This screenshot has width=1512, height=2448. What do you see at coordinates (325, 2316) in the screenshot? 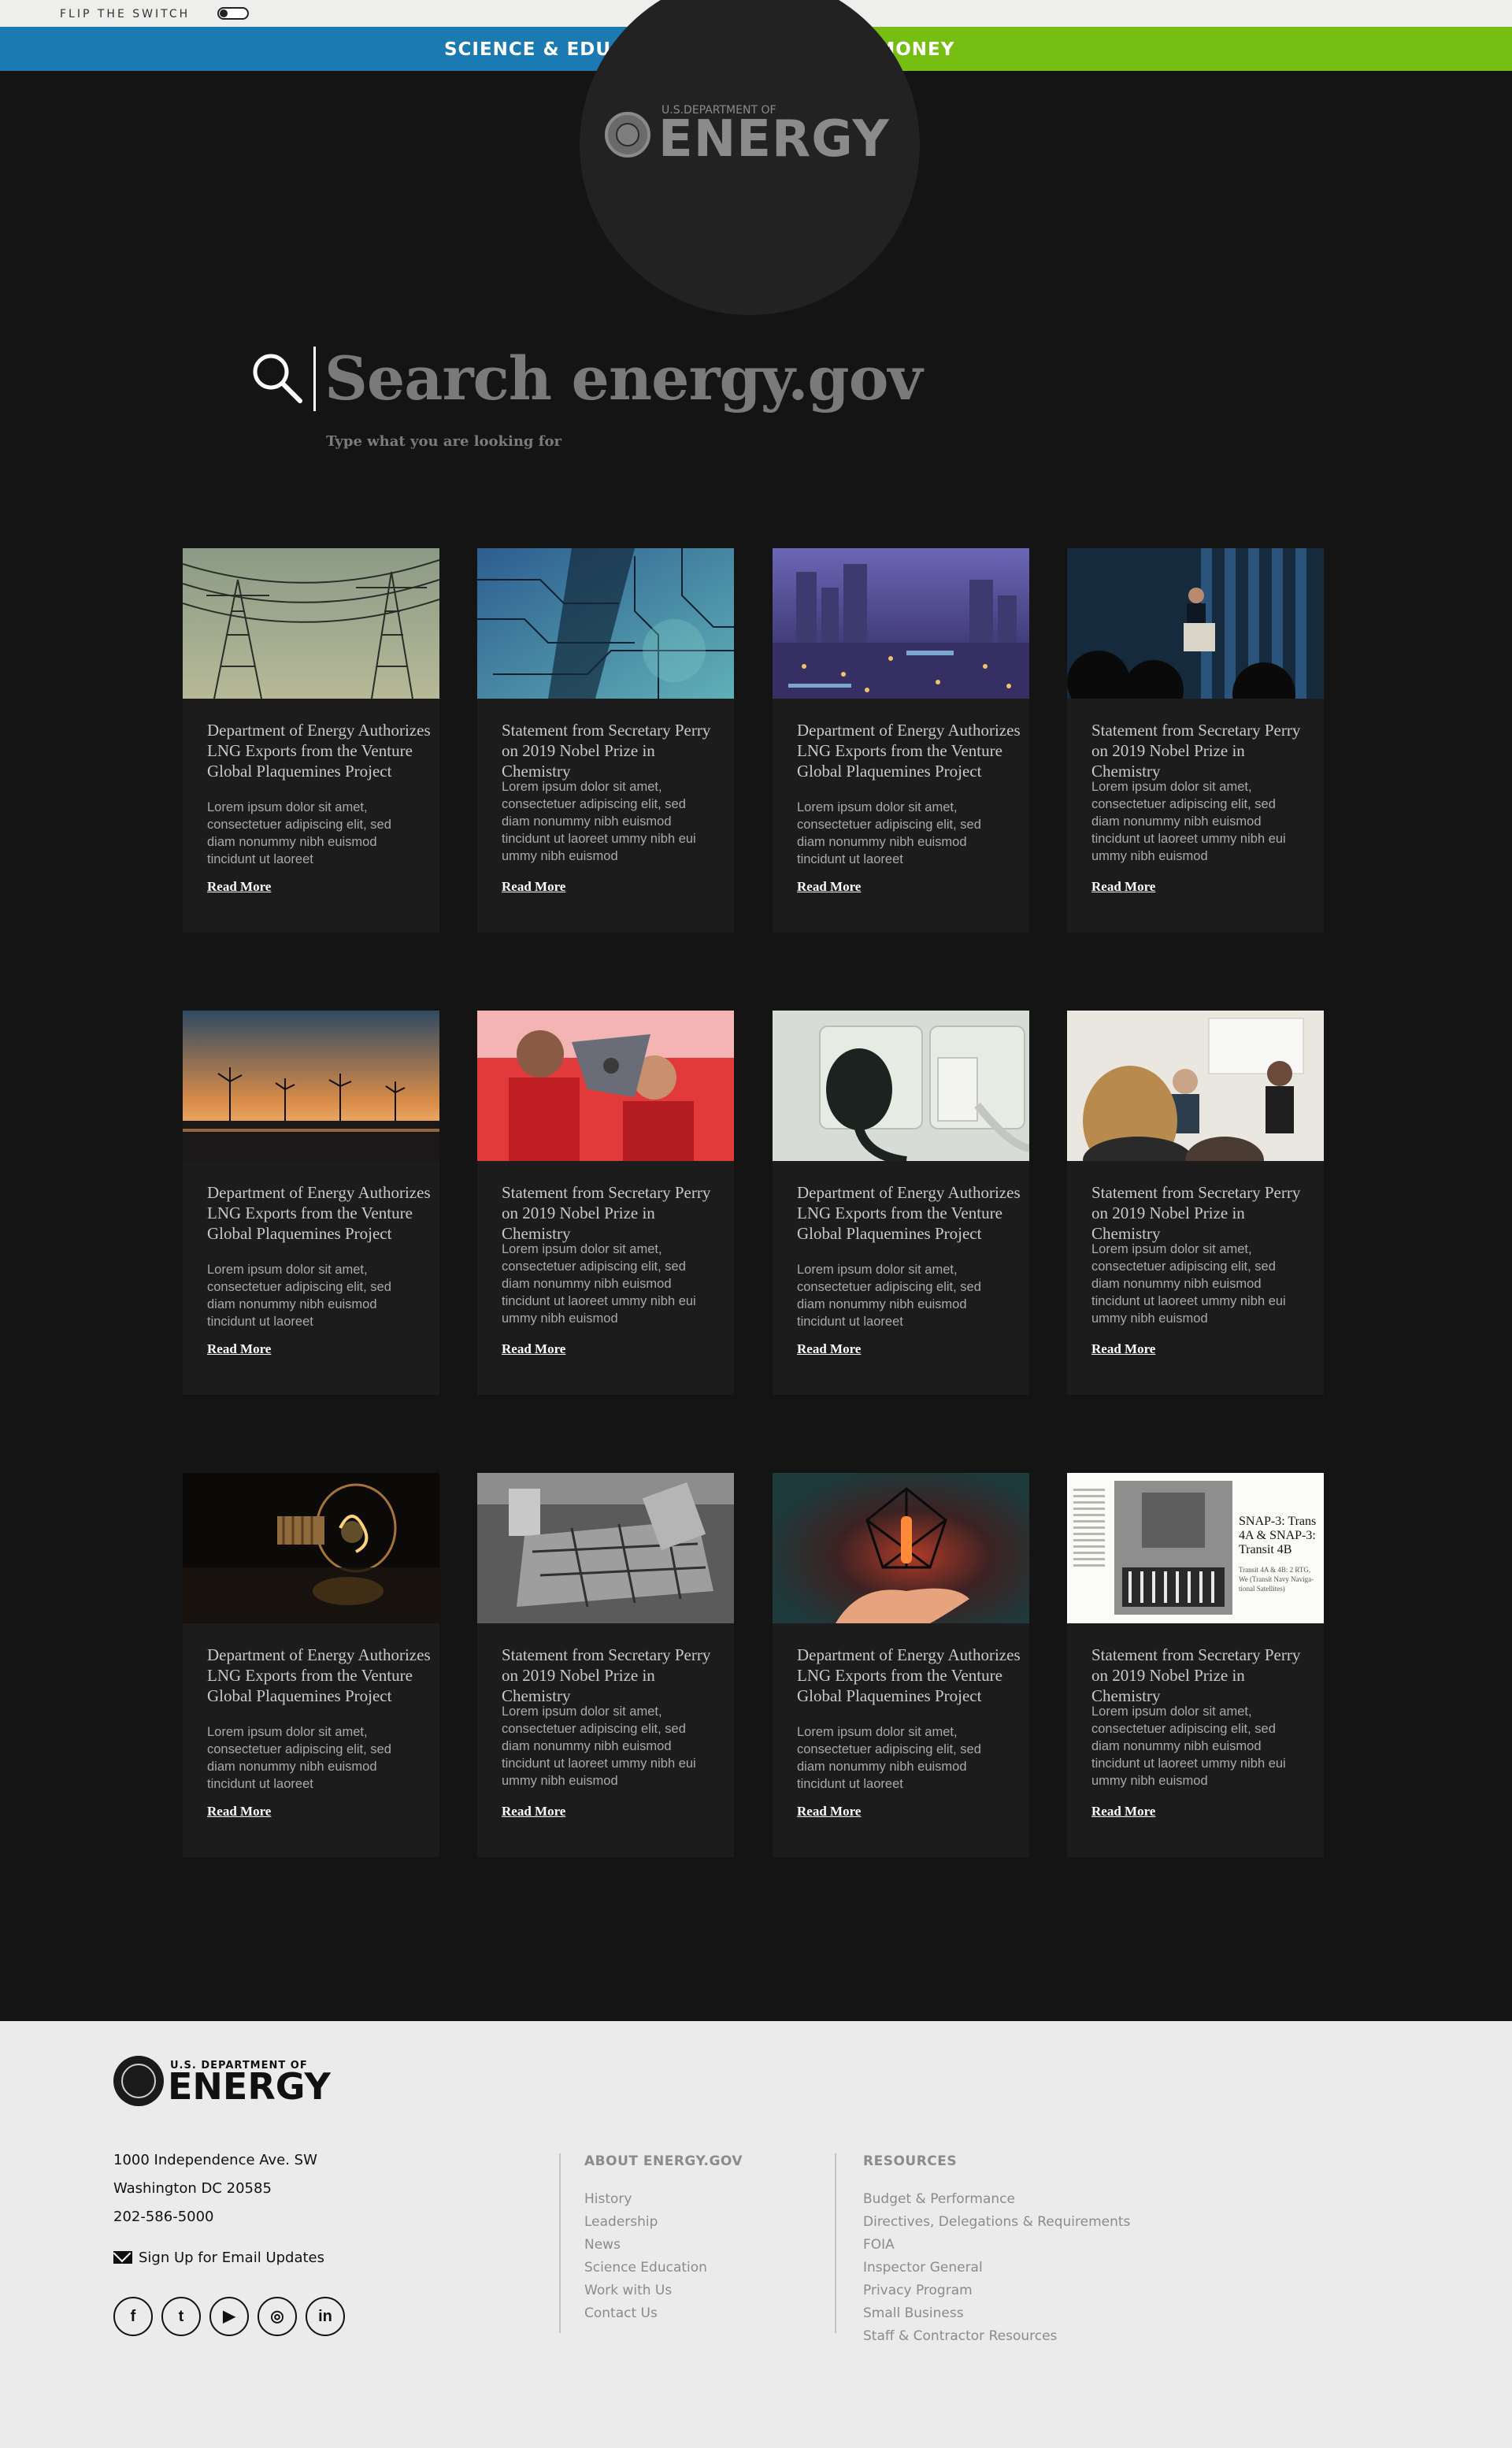
I see `linkedin-icon: in` at bounding box center [325, 2316].